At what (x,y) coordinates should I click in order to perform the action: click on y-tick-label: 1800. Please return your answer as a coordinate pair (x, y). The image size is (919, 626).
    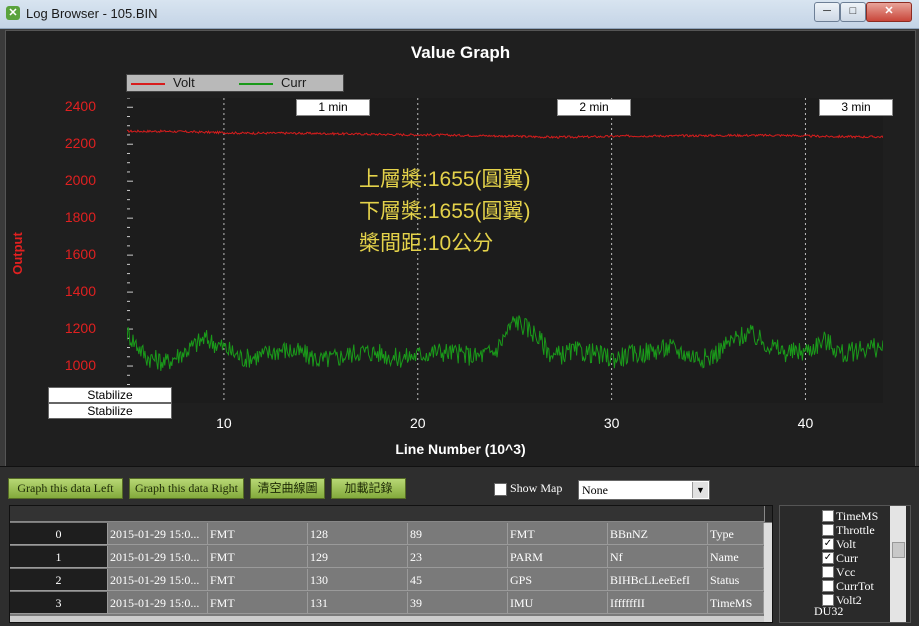
    Looking at the image, I should click on (80, 217).